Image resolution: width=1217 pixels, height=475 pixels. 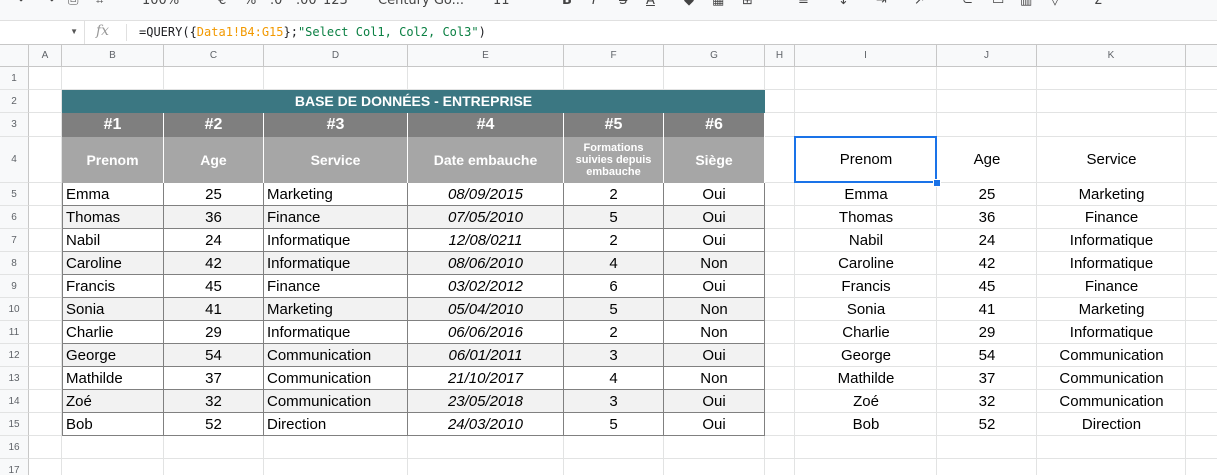 What do you see at coordinates (14, 78) in the screenshot?
I see `row-header-1: 1` at bounding box center [14, 78].